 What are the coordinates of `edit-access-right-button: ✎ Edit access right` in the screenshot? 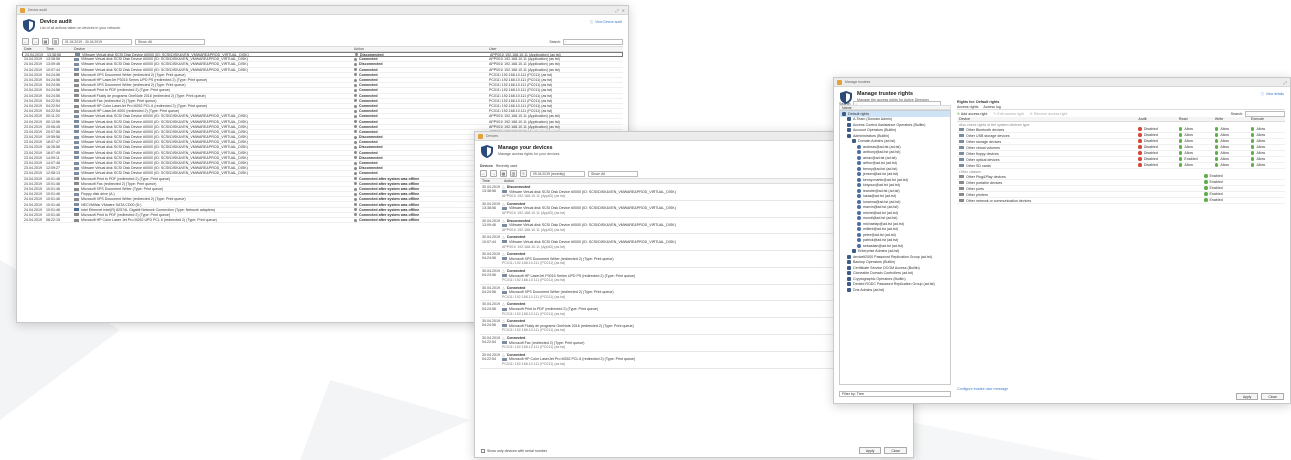 It's located at (1008, 114).